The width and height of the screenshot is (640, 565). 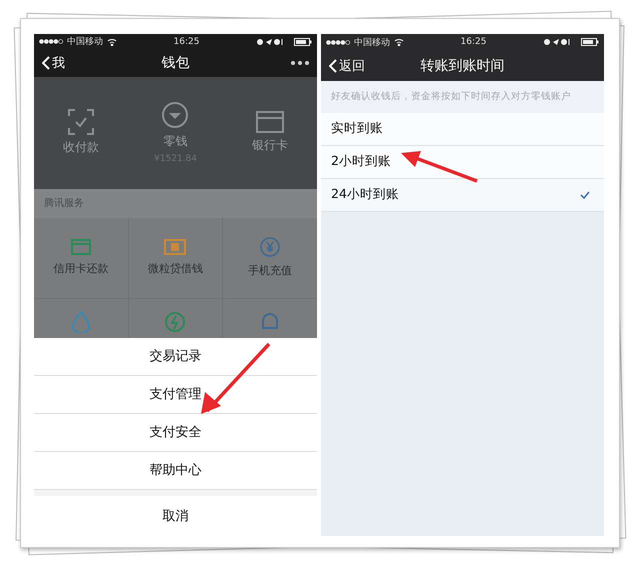 I want to click on credit-card-icon, so click(x=80, y=247).